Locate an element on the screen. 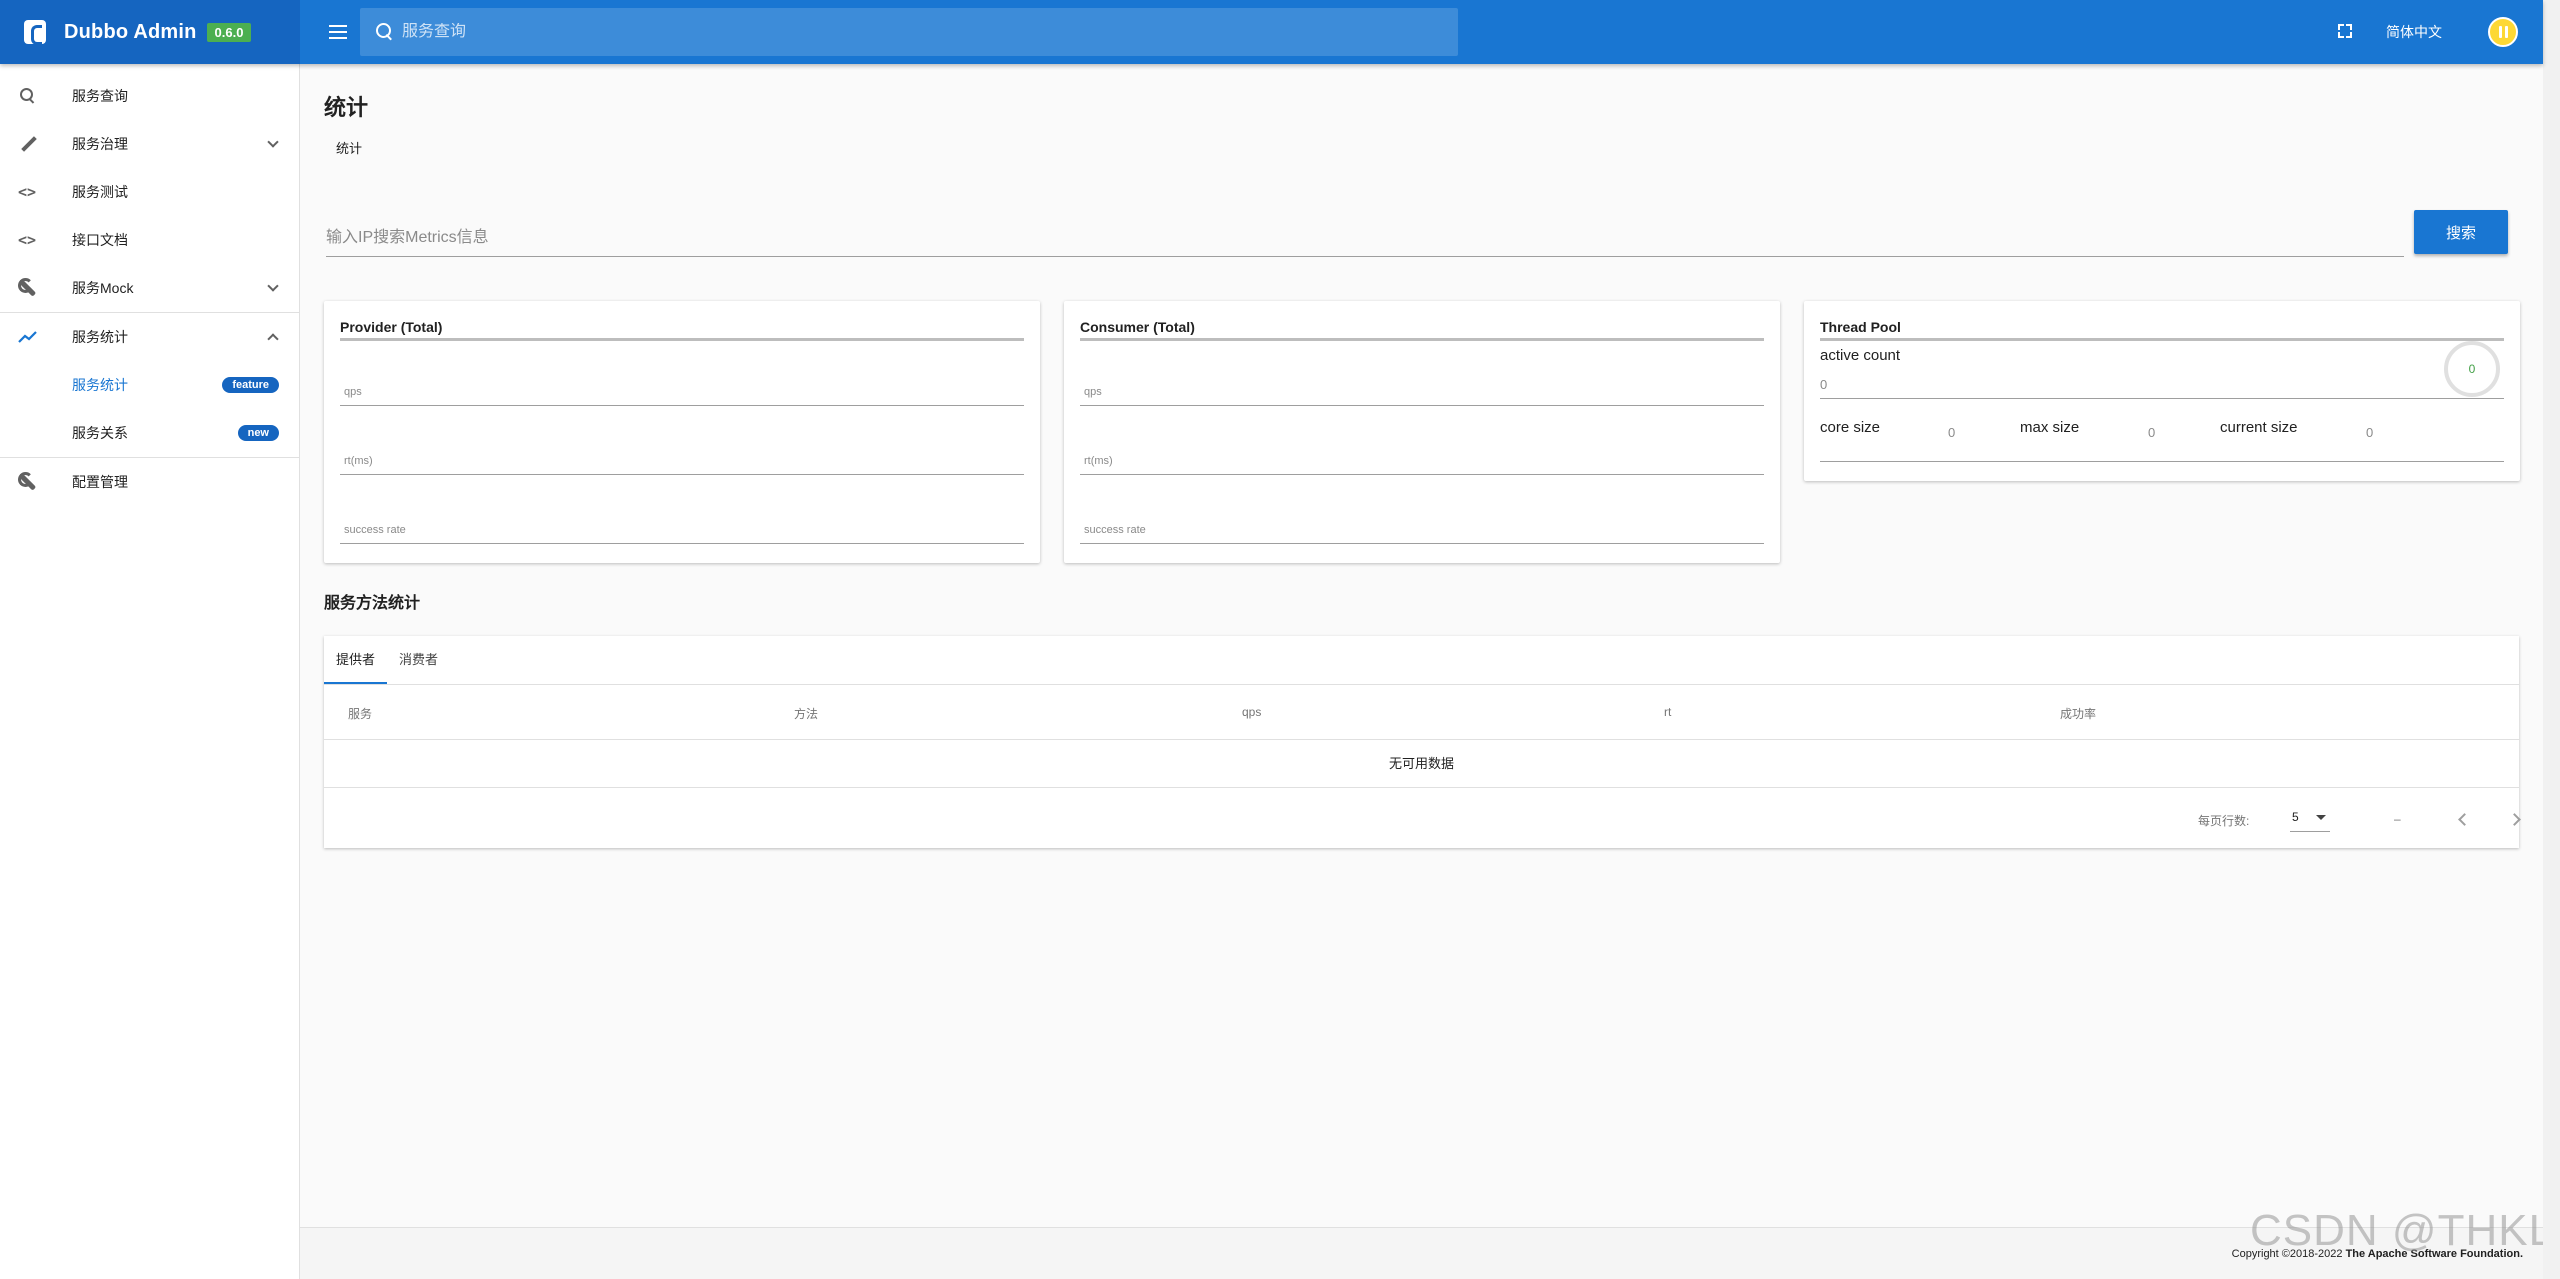 This screenshot has height=1279, width=2560. tab-consumer: 消费者 is located at coordinates (418, 660).